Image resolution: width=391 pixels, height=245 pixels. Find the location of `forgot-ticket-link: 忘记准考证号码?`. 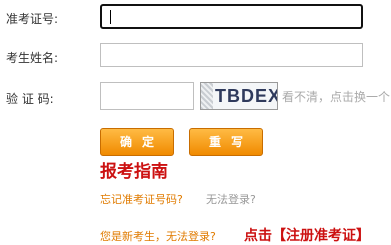

forgot-ticket-link: 忘记准考证号码? is located at coordinates (141, 199).